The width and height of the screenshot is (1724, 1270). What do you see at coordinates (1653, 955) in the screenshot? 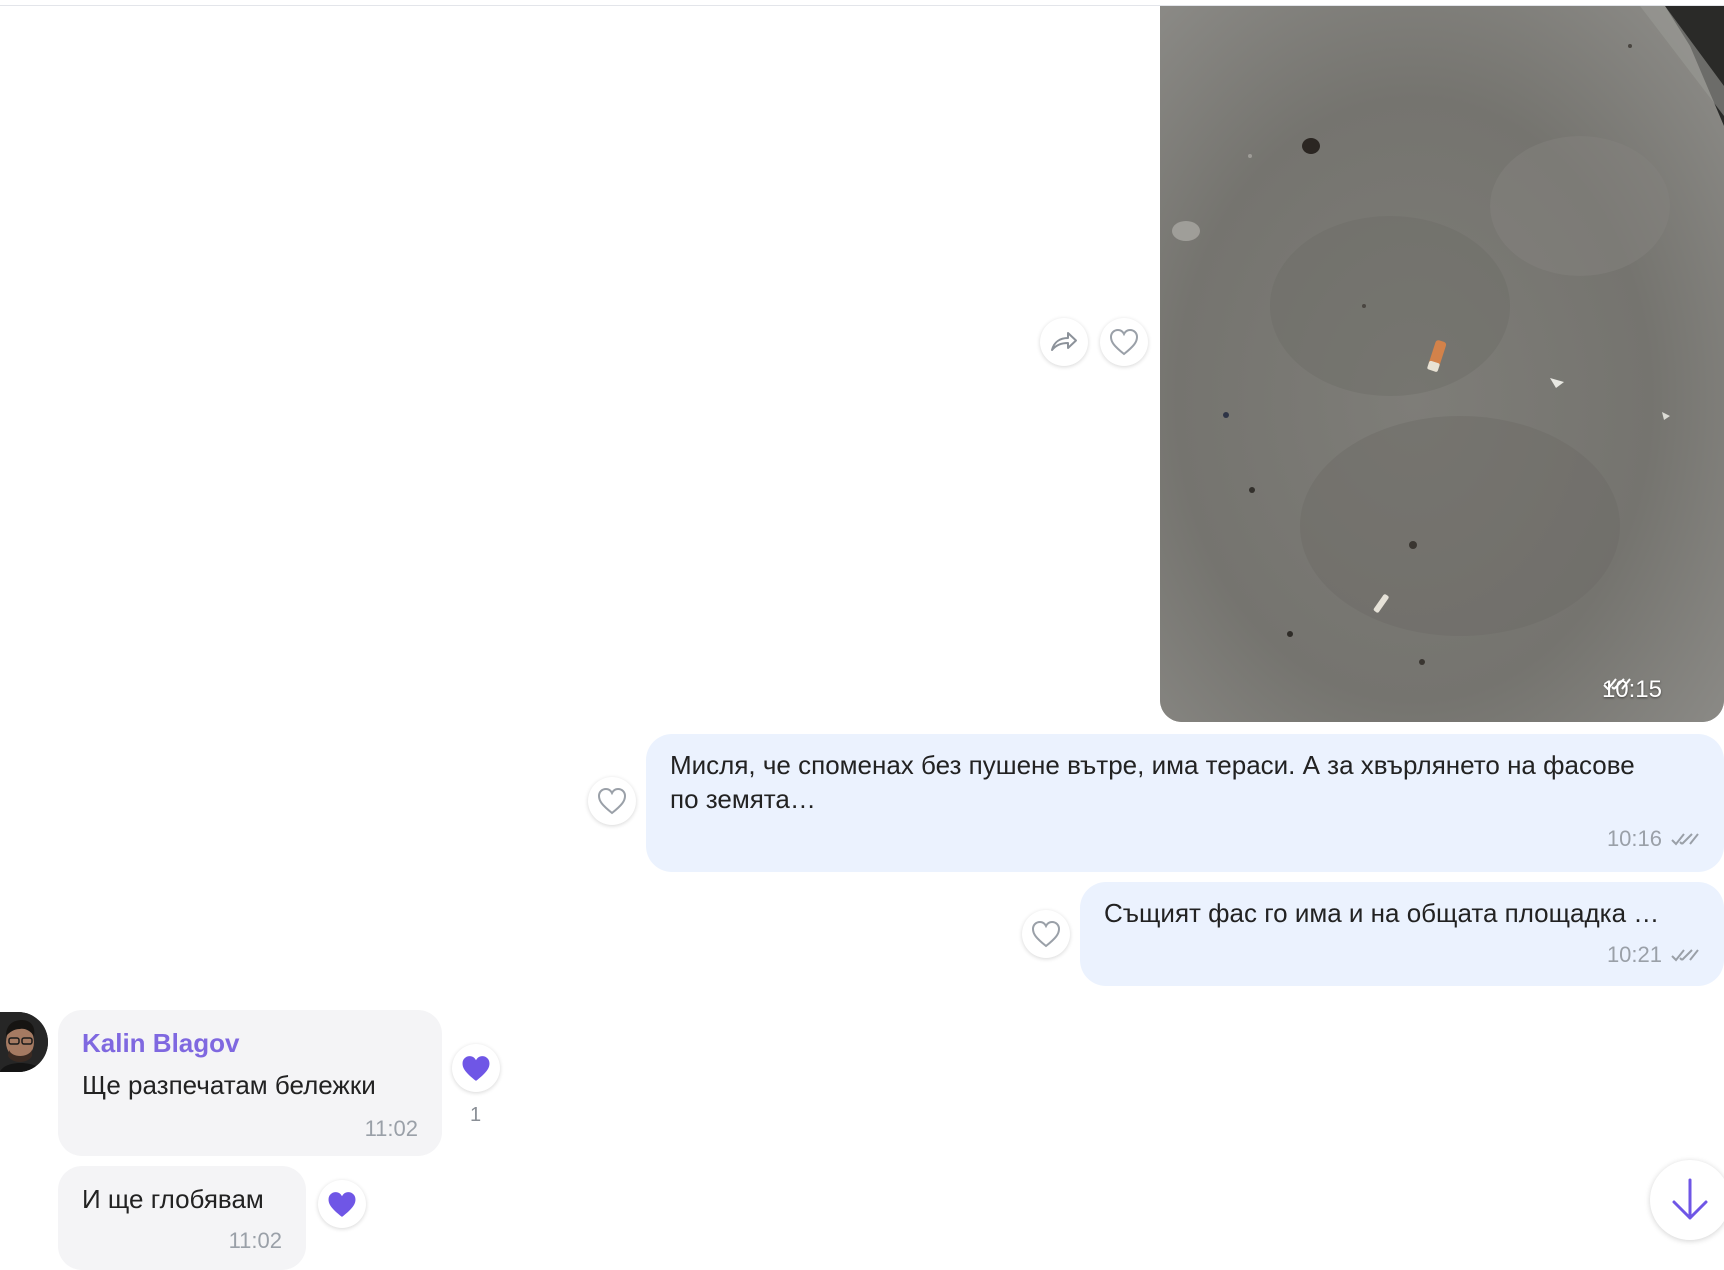
I see `message-time: 10:21` at bounding box center [1653, 955].